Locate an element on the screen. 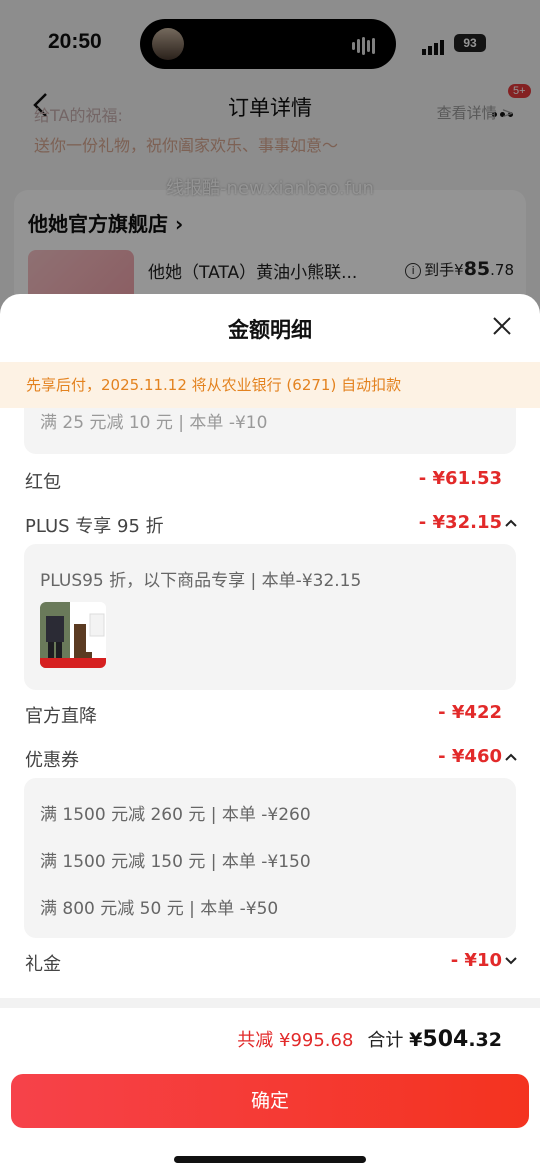 This screenshot has width=540, height=1174. lijin-value: - ¥10 is located at coordinates (476, 960).